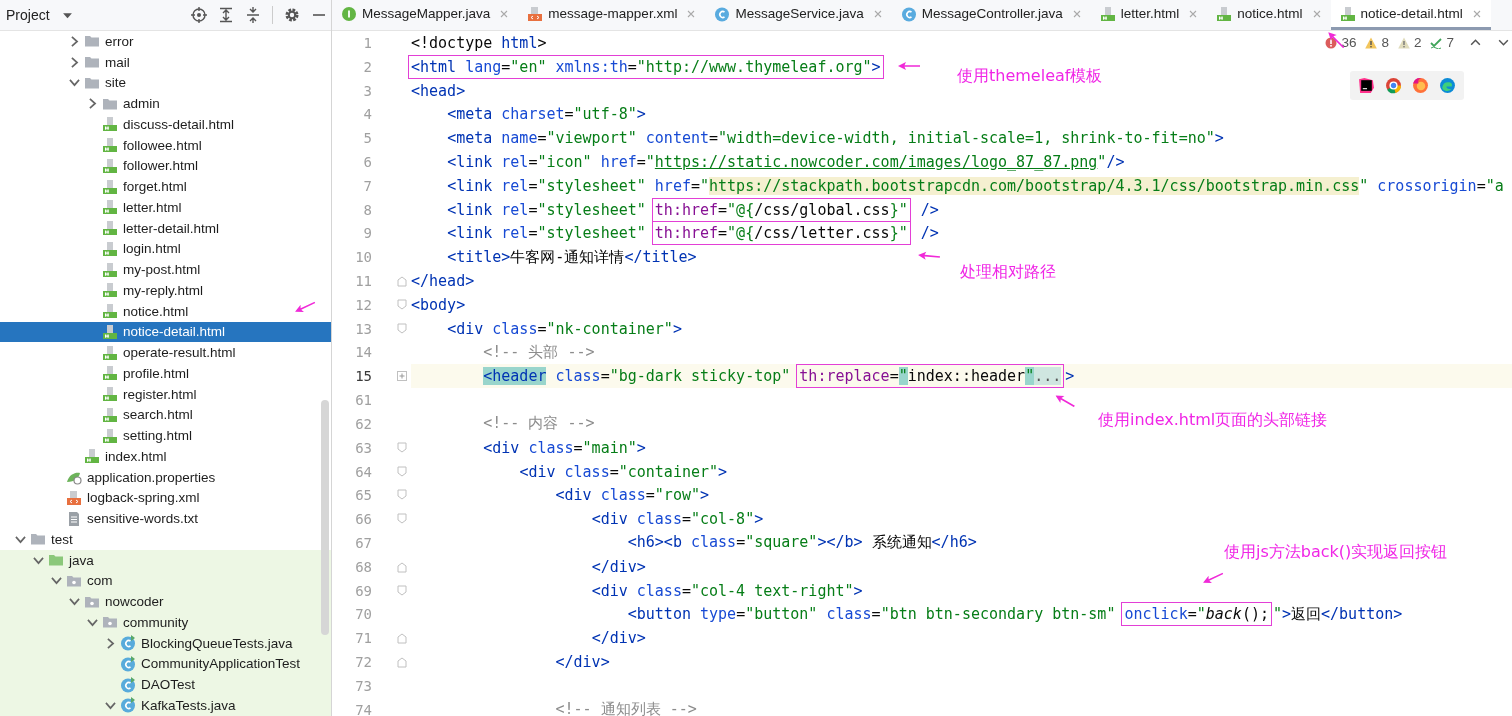 The image size is (1512, 716). What do you see at coordinates (253, 15) in the screenshot?
I see `collapse-all-icon` at bounding box center [253, 15].